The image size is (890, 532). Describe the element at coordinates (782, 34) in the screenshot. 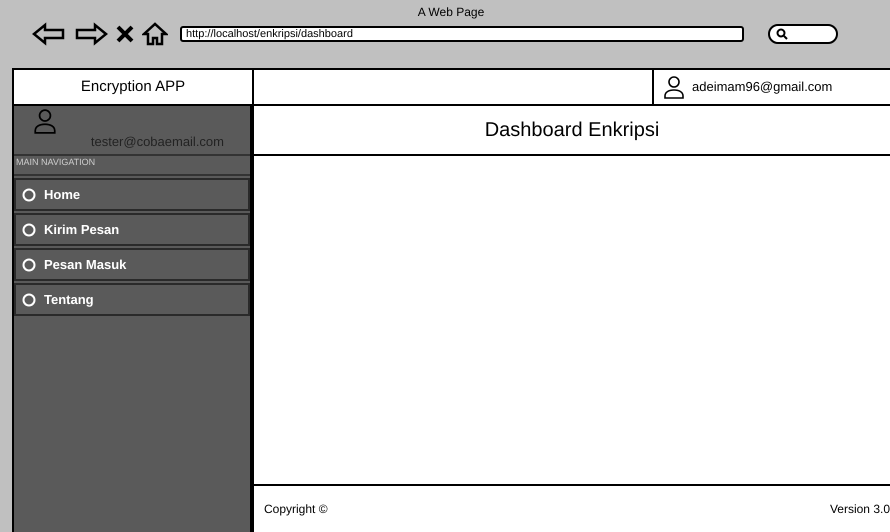

I see `search-icon` at that location.